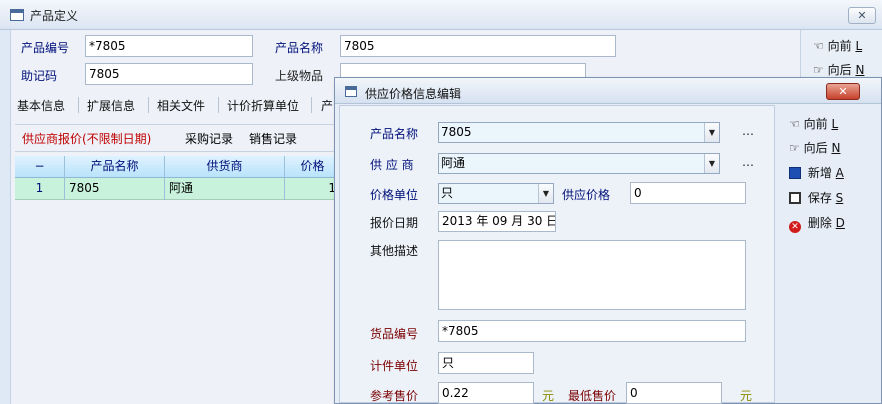 The image size is (882, 404). Describe the element at coordinates (441, 15) in the screenshot. I see `window-titlebar: 产品定义 ✕` at that location.